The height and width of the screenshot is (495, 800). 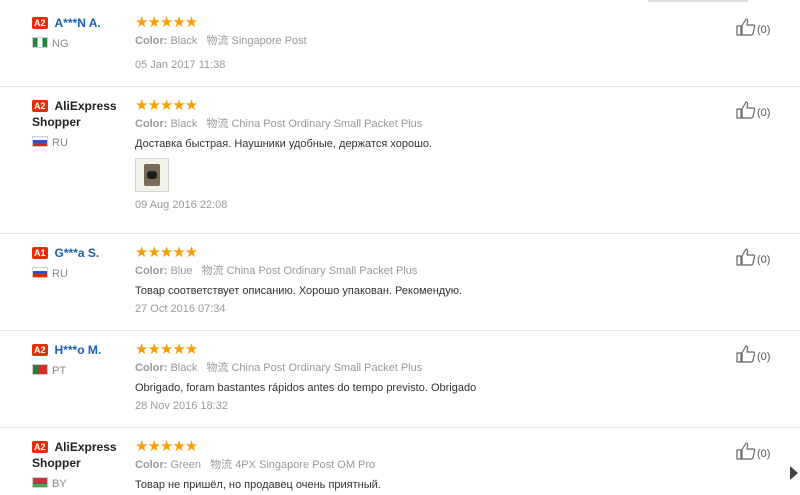 I want to click on shipping-value: 4PX Singapore Post OM Pro, so click(x=305, y=465).